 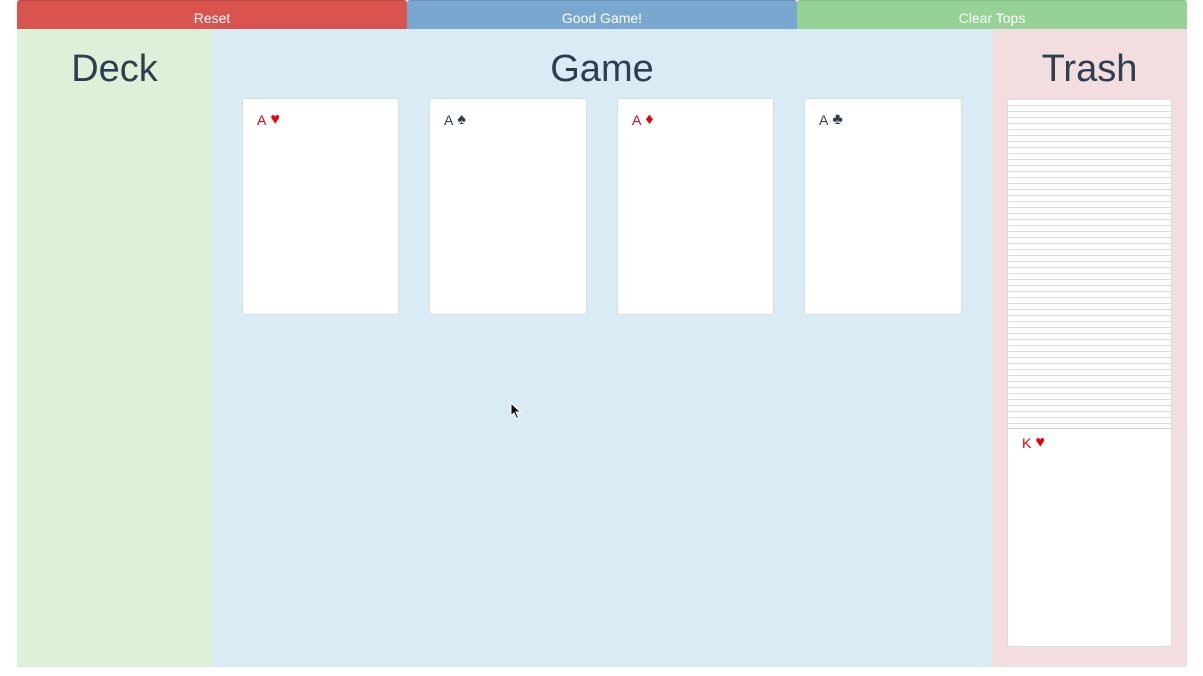 I want to click on game-card-ace-clubs: A ♣, so click(x=883, y=206).